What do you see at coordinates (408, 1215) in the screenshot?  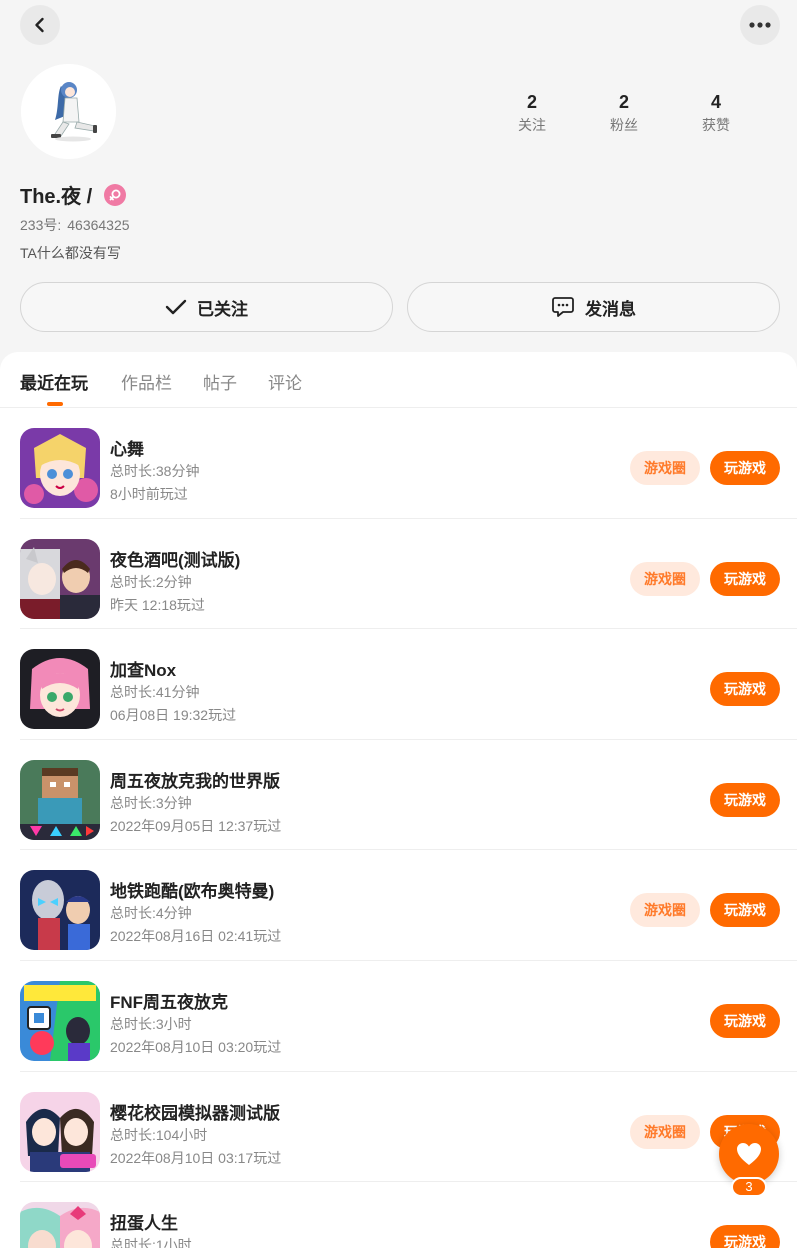 I see `list-item: 扭蛋人生 总时长:1小时 玩游戏` at bounding box center [408, 1215].